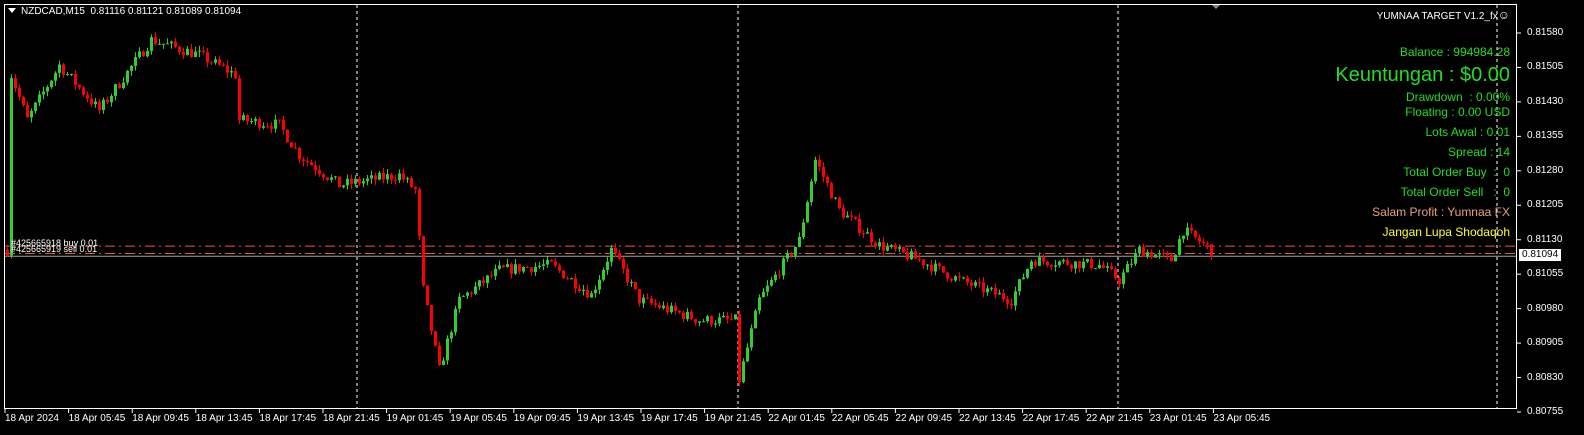 The height and width of the screenshot is (435, 1584). What do you see at coordinates (606, 418) in the screenshot?
I see `time-tick: 19 Apr 13:45` at bounding box center [606, 418].